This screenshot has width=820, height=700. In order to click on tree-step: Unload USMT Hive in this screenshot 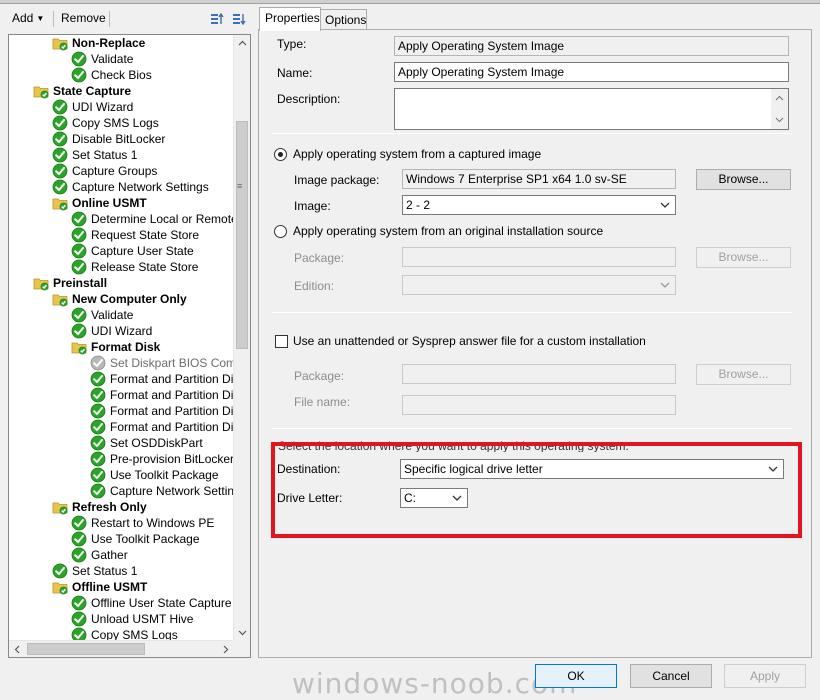, I will do `click(152, 619)`.